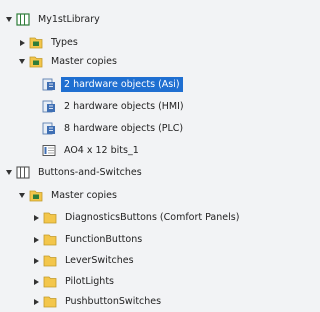 The height and width of the screenshot is (312, 320). What do you see at coordinates (160, 281) in the screenshot?
I see `tree-item-pilot-lights: PilotLights` at bounding box center [160, 281].